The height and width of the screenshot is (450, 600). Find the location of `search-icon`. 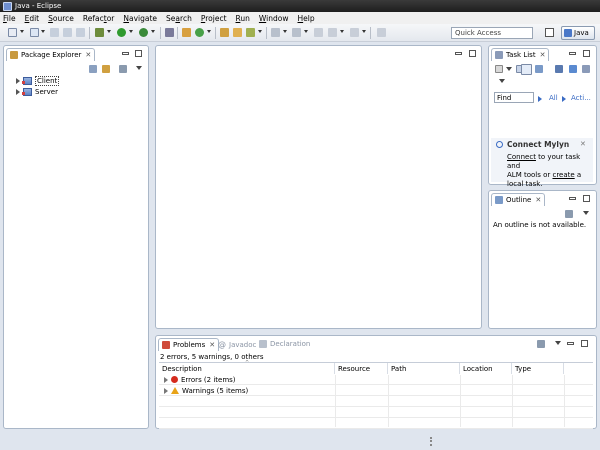

search-icon is located at coordinates (250, 32).